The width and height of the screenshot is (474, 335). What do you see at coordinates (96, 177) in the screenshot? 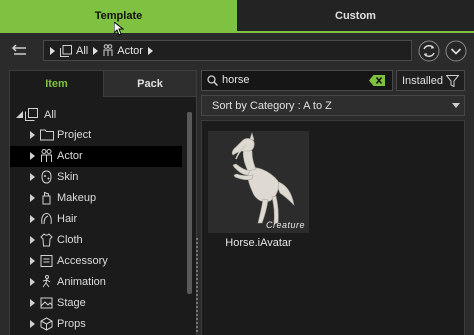
I see `tree-item-skin: Skin` at bounding box center [96, 177].